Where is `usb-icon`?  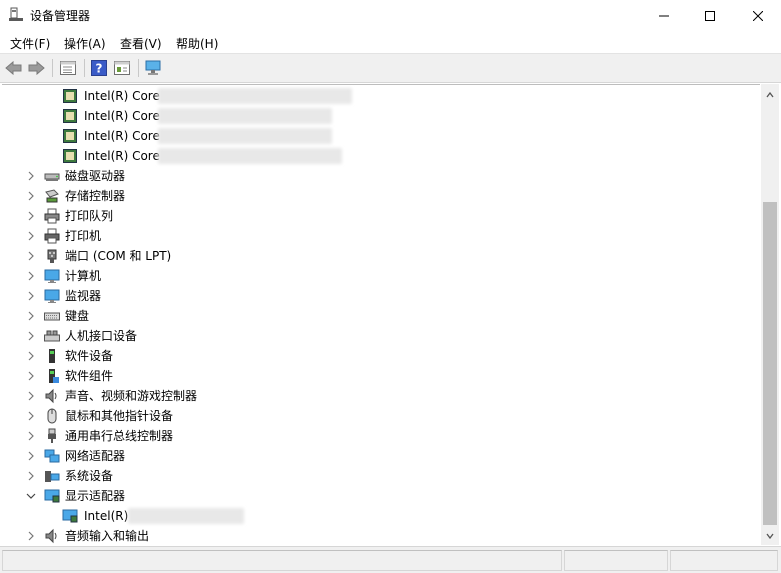 usb-icon is located at coordinates (52, 436).